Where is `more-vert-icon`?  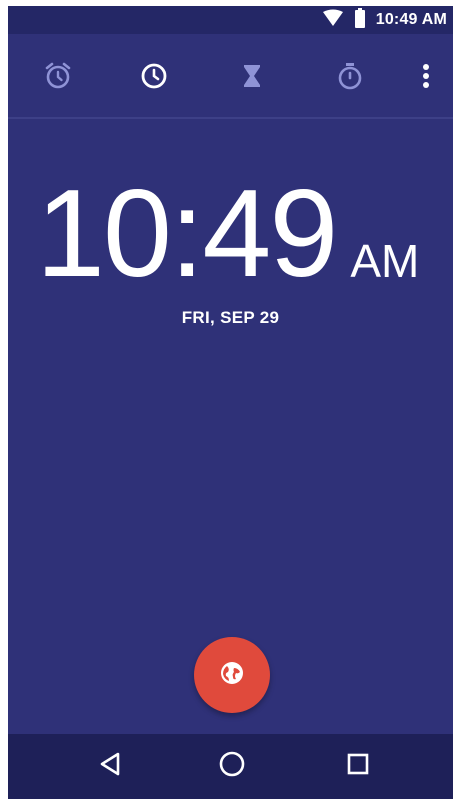
more-vert-icon is located at coordinates (426, 76).